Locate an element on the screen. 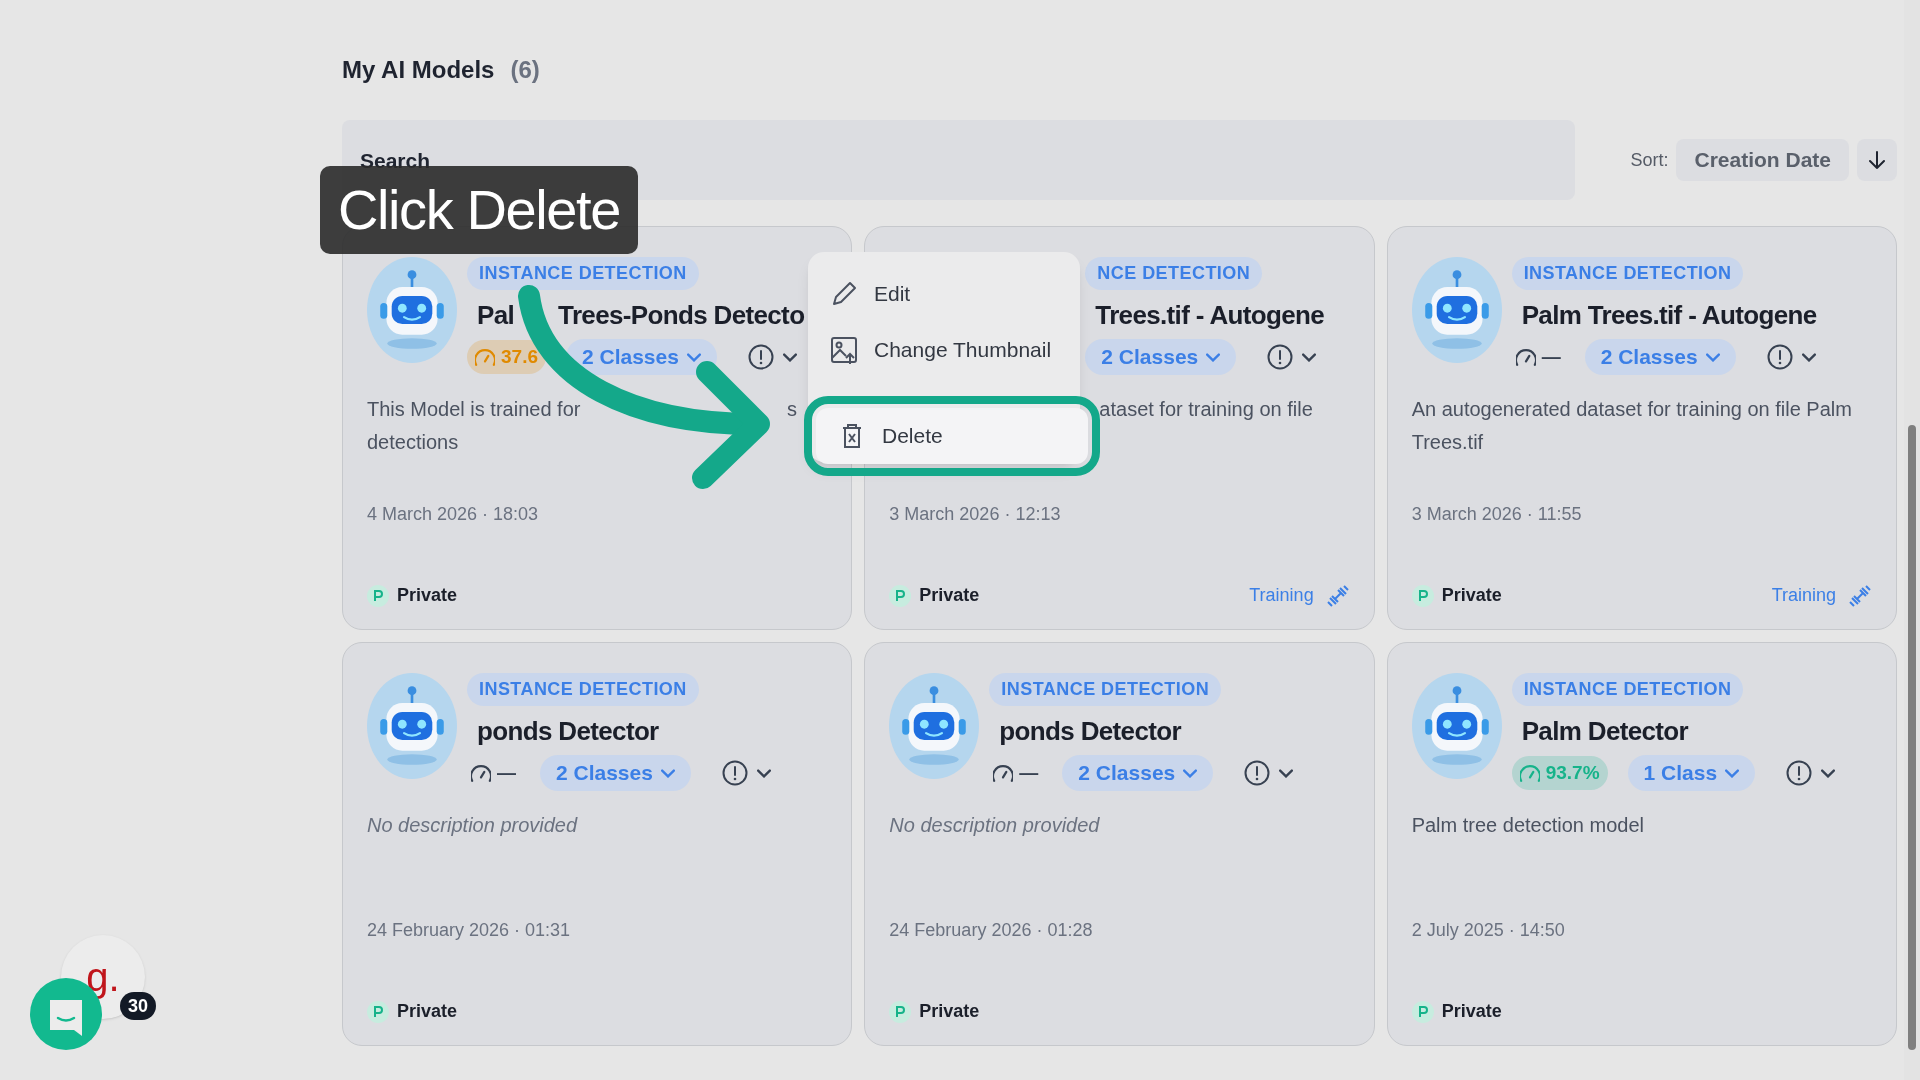  model-type-badge: NCE DETECTION is located at coordinates (1174, 273).